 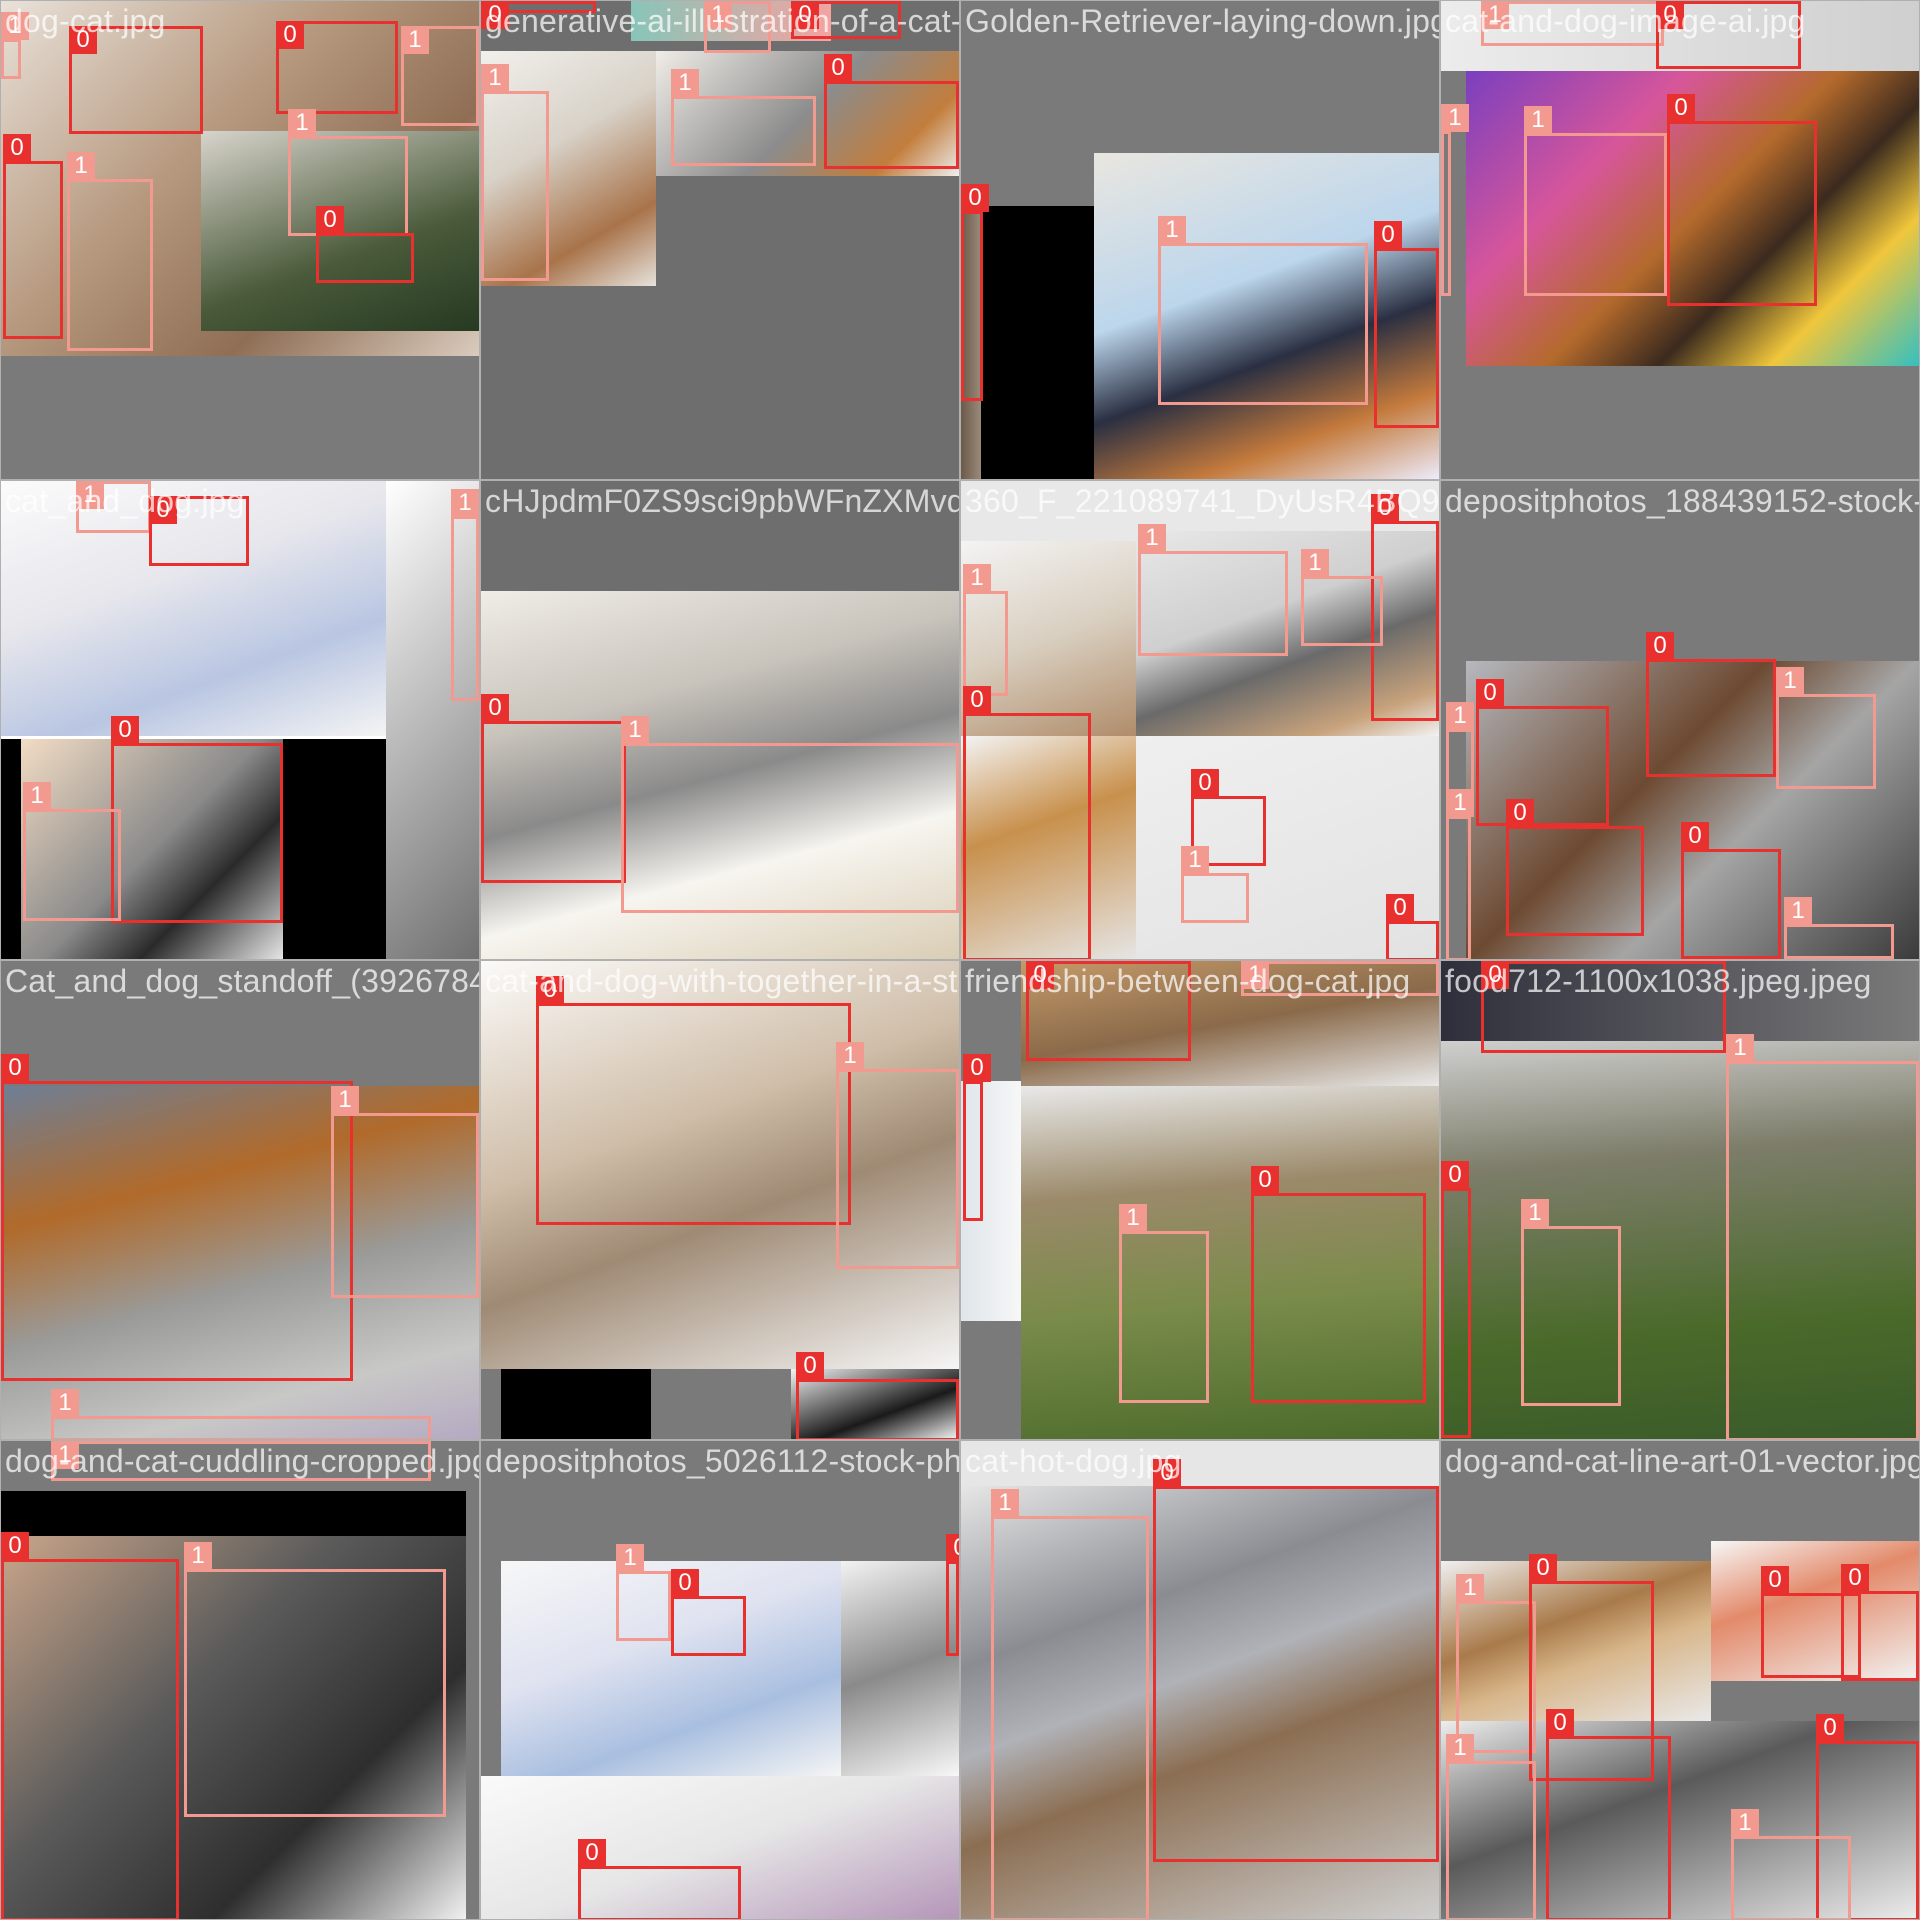 I want to click on mosaic-tile: 1 0 cat-hot-dog.jpg, so click(x=1200, y=1680).